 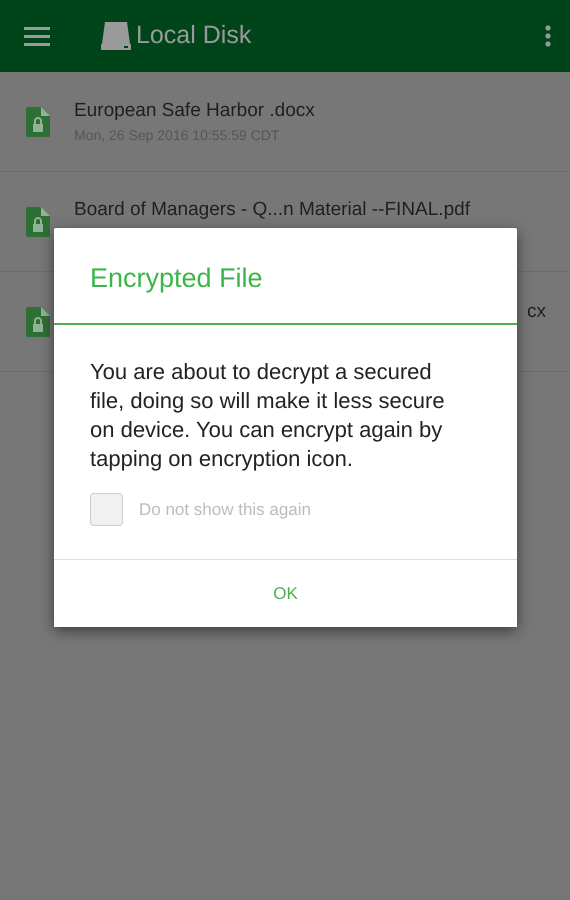 I want to click on ok-button: OK, so click(x=285, y=593).